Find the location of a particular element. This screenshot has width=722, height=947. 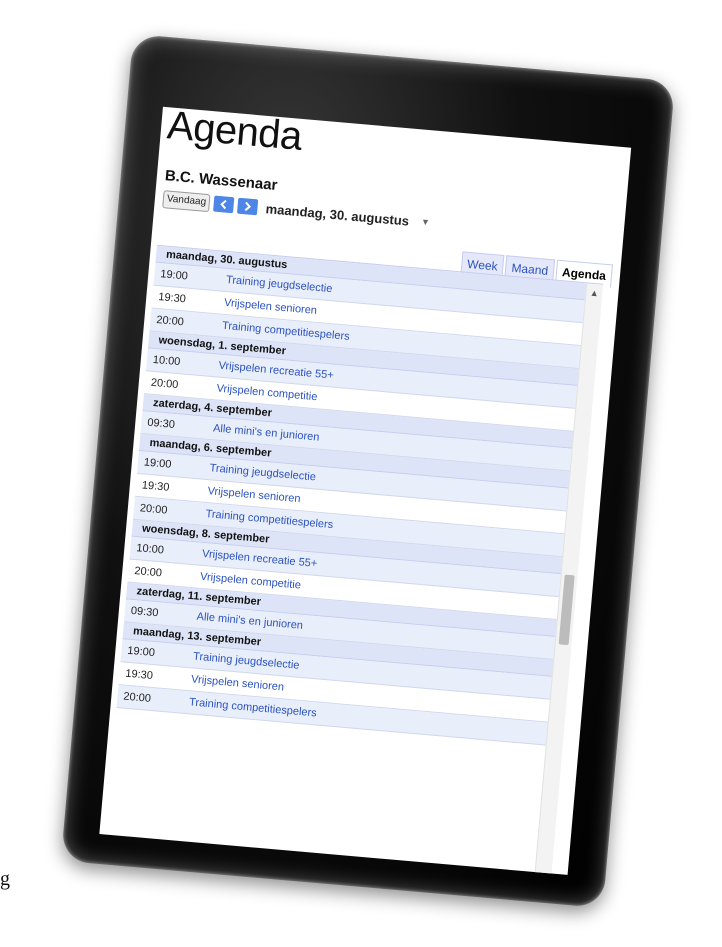

prev-button is located at coordinates (224, 204).